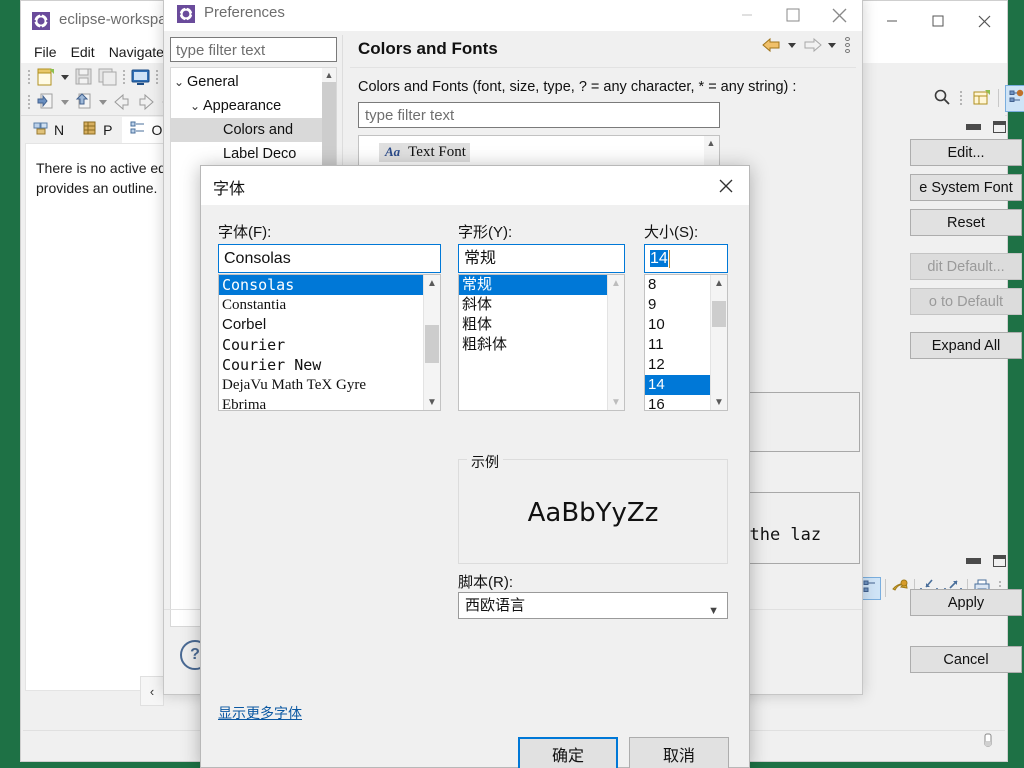 This screenshot has height=768, width=1024. I want to click on font-size-list: 8 9 10 11 12 14 16 ▲ ▼, so click(686, 342).